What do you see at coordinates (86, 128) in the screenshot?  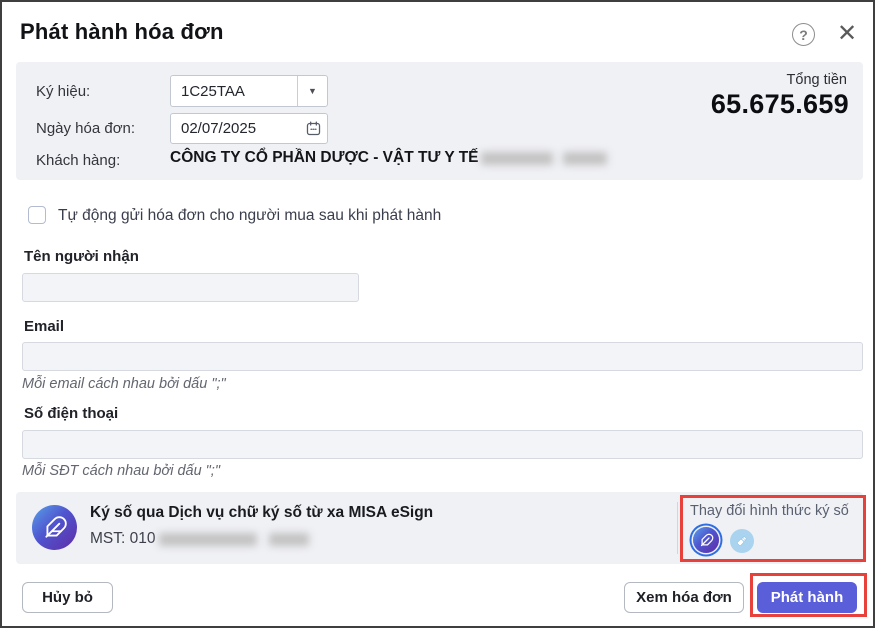 I see `invoice-date-label: Ngày hóa đơn:` at bounding box center [86, 128].